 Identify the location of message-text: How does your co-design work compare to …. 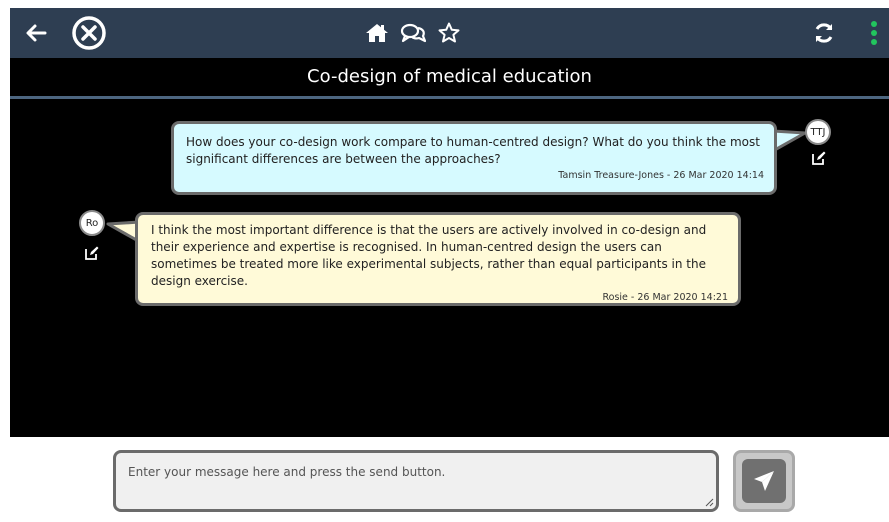
(473, 150).